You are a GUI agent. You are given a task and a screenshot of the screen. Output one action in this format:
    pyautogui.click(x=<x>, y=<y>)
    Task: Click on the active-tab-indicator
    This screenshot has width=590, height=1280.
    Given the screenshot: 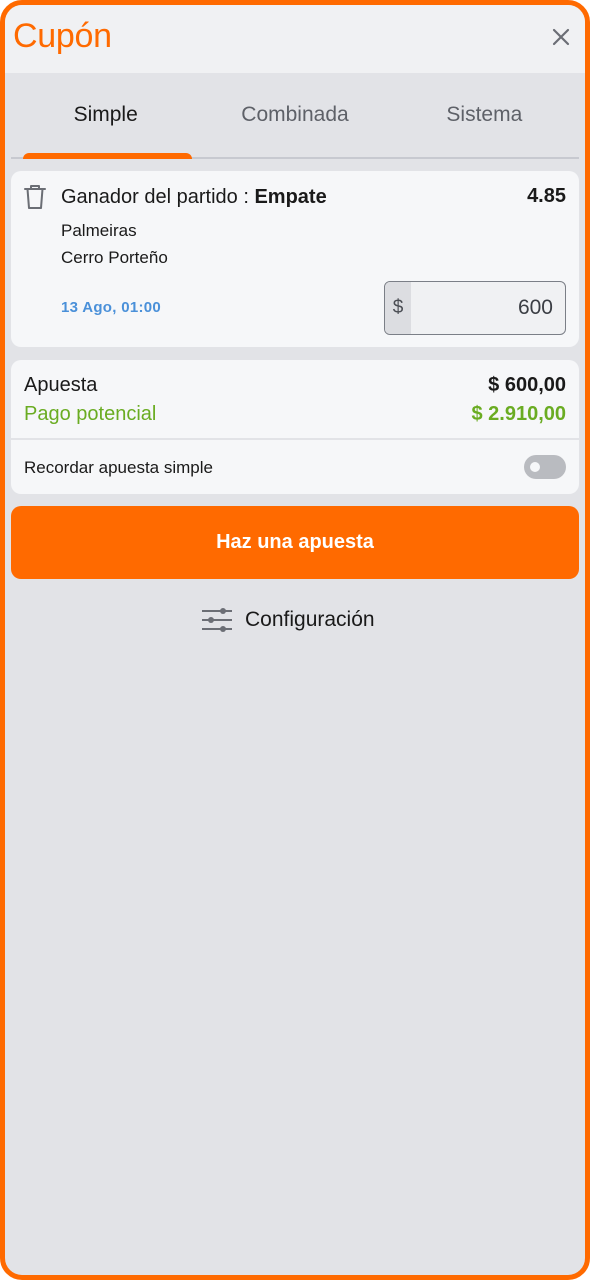 What is the action you would take?
    pyautogui.click(x=108, y=156)
    